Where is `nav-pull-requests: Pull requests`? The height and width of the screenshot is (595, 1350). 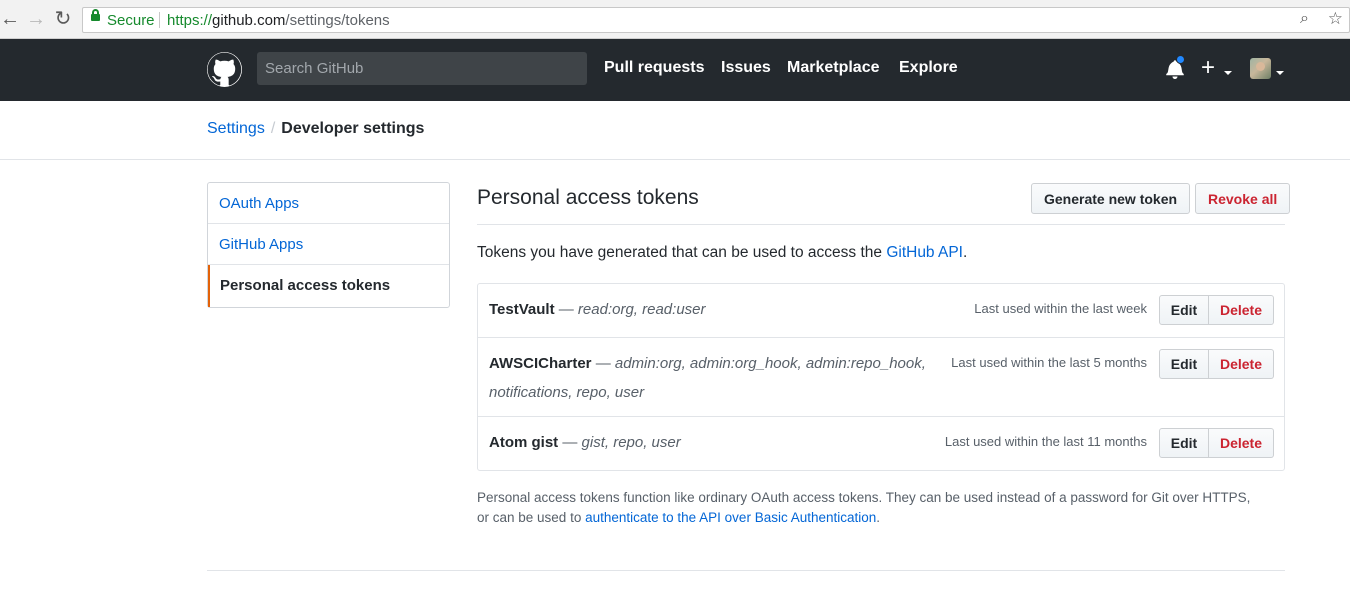 nav-pull-requests: Pull requests is located at coordinates (654, 68).